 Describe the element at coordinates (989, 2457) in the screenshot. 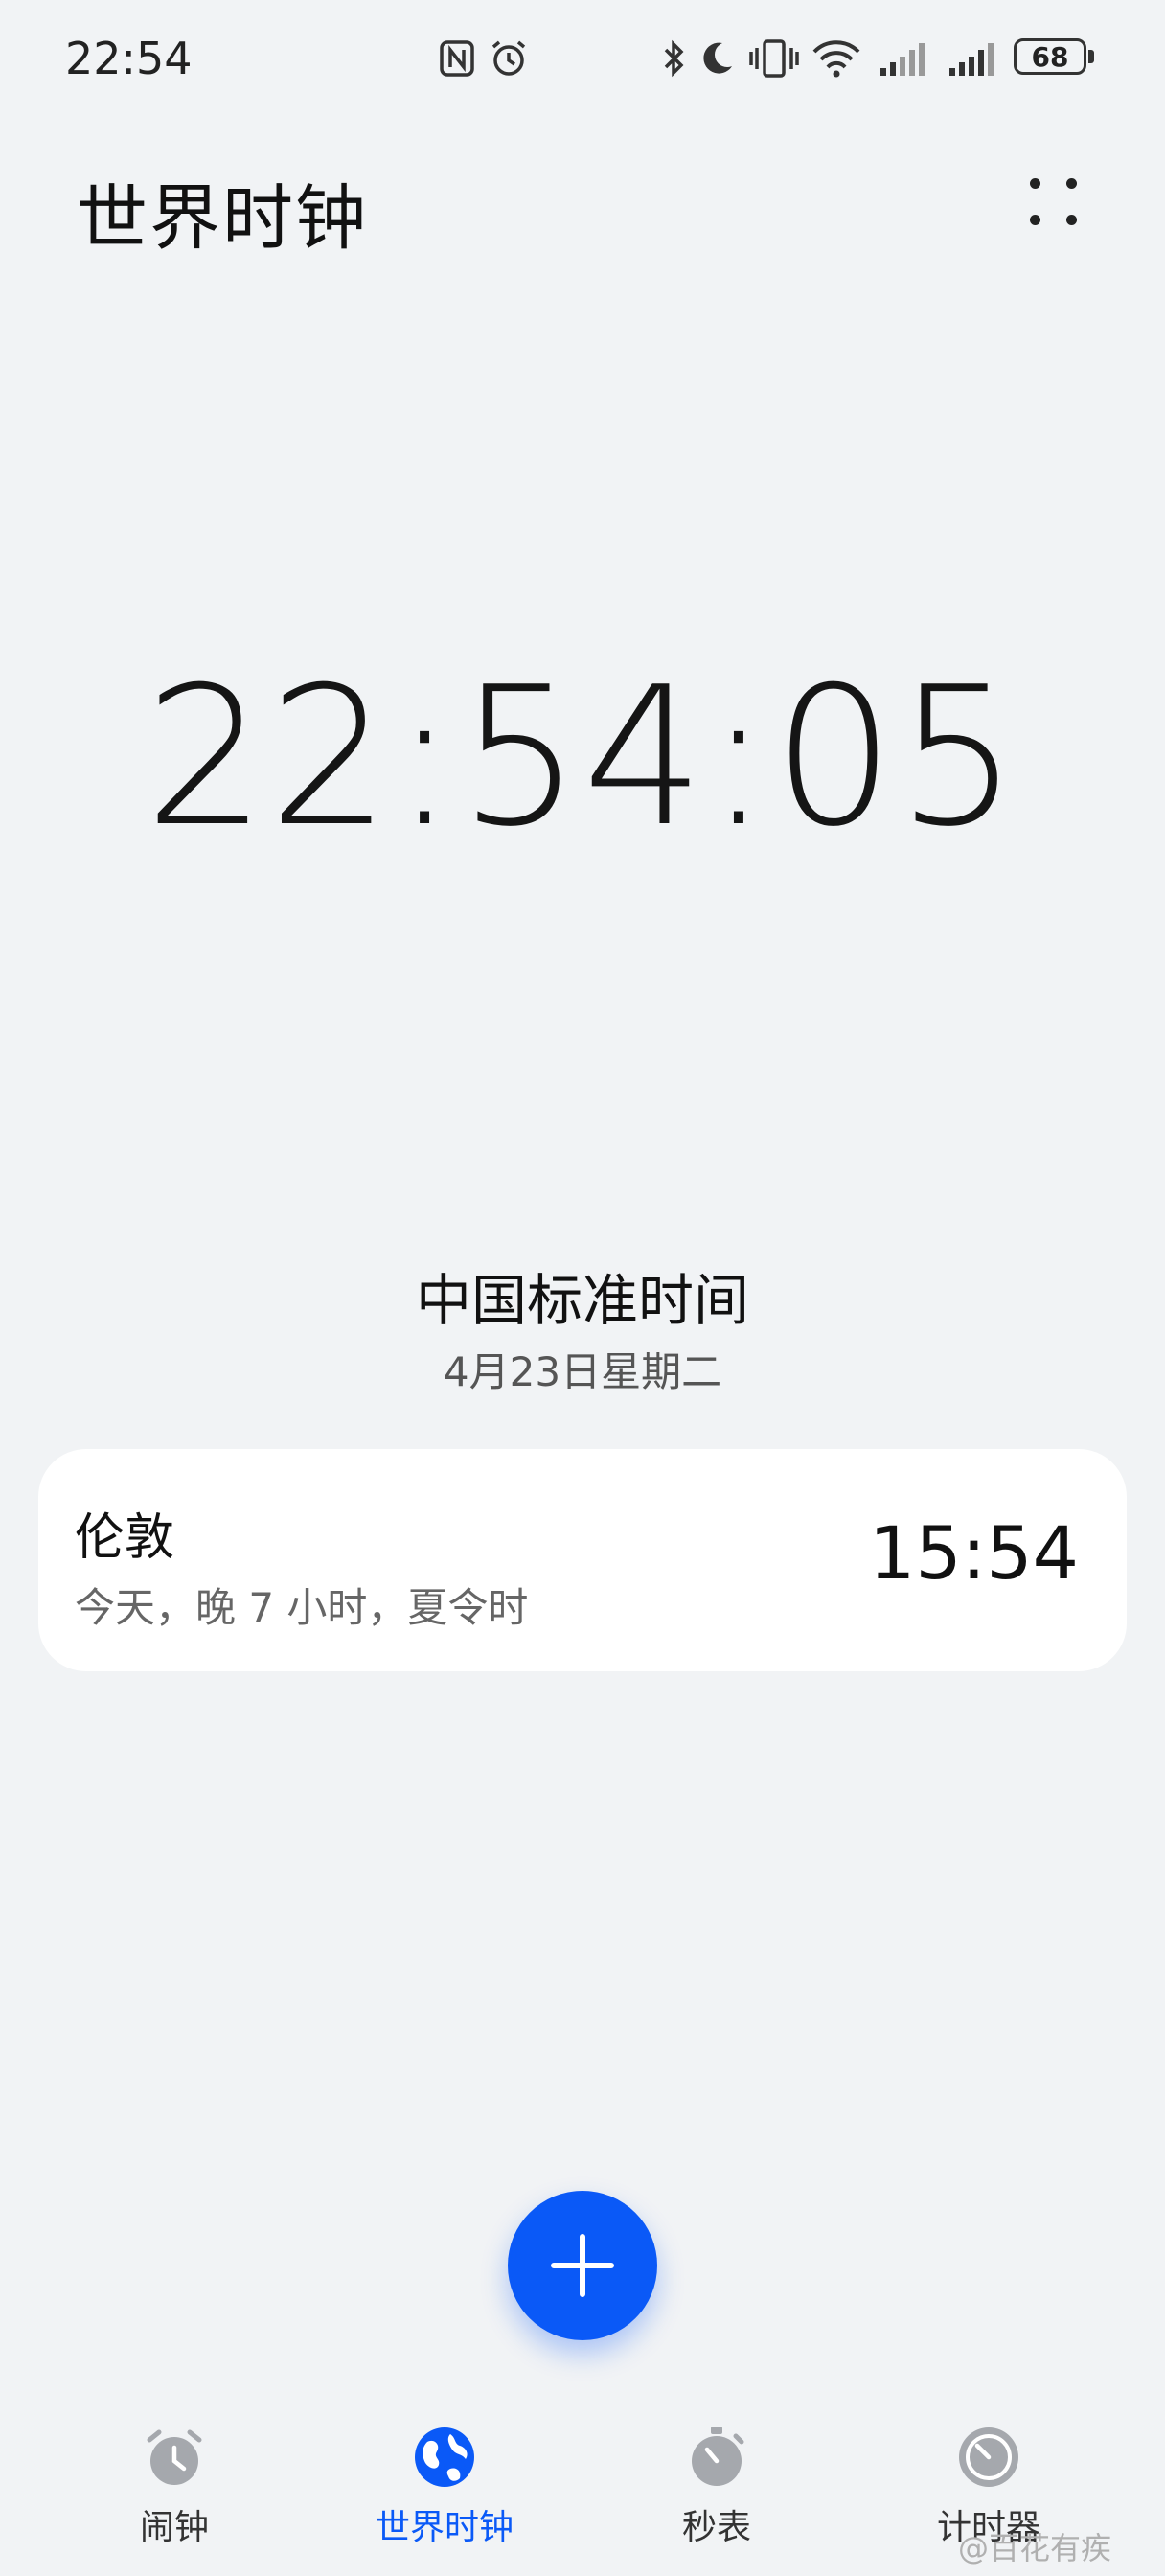

I see `timer-icon` at that location.